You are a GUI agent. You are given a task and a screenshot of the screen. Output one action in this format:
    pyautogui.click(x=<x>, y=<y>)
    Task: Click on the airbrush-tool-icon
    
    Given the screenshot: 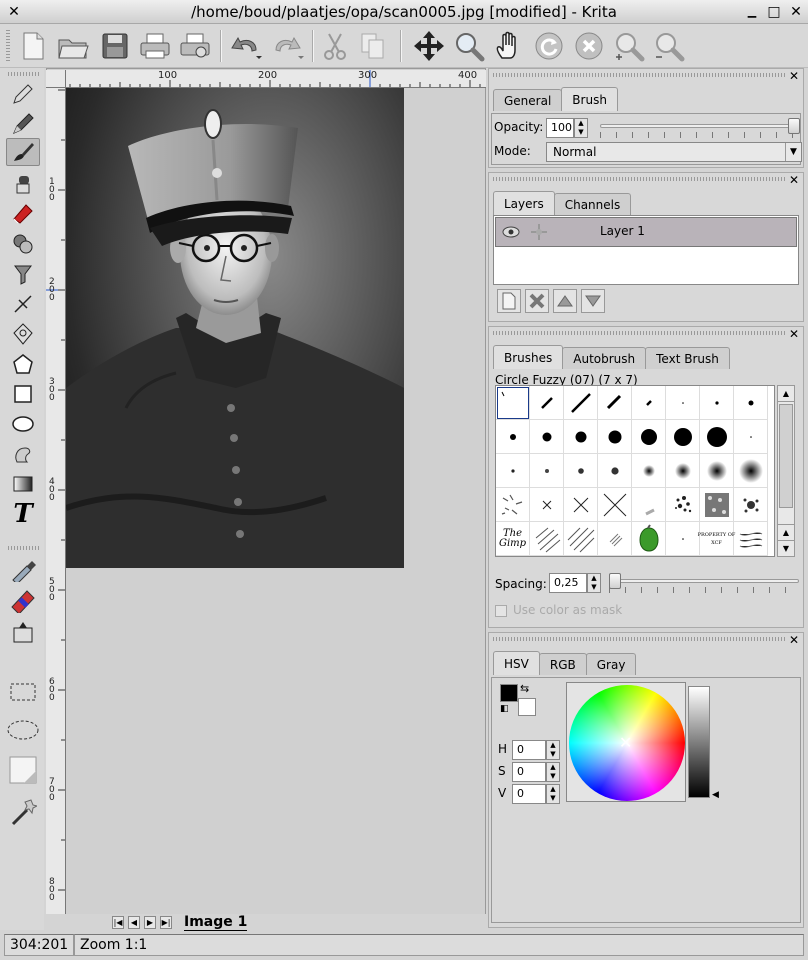 What is the action you would take?
    pyautogui.click(x=23, y=184)
    